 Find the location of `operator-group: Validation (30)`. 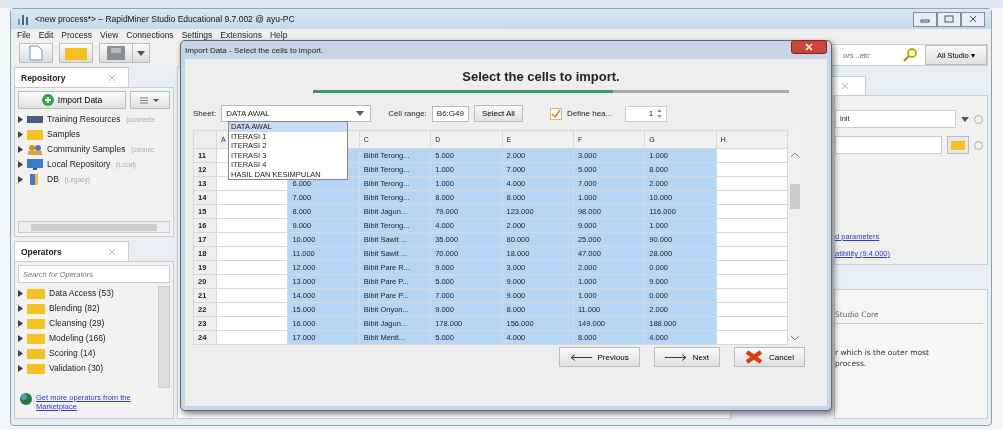

operator-group: Validation (30) is located at coordinates (88, 368).